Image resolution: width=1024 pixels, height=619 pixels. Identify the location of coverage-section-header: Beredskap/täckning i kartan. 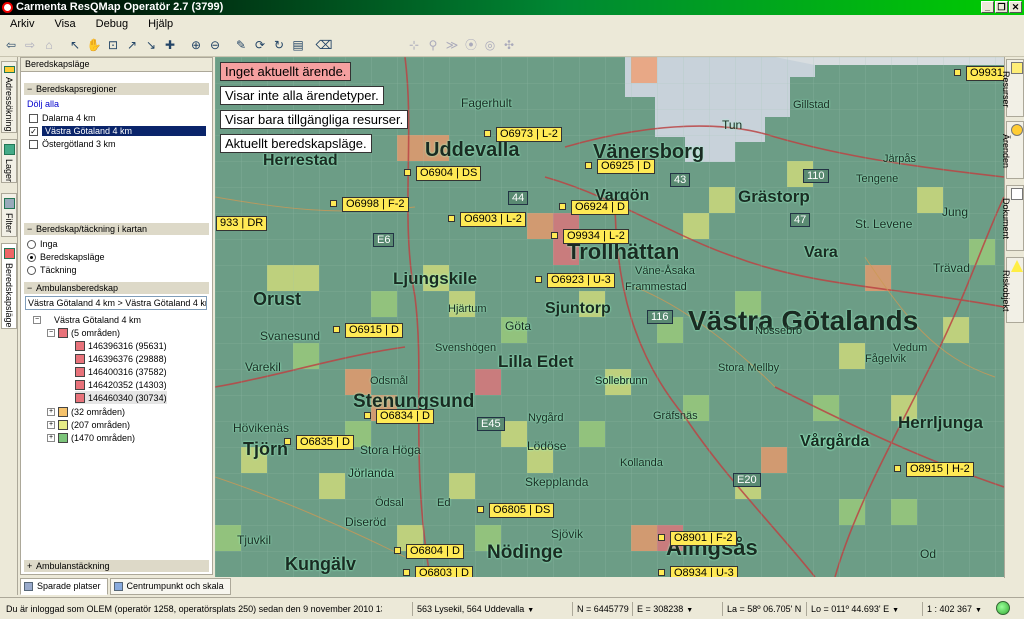
(116, 229).